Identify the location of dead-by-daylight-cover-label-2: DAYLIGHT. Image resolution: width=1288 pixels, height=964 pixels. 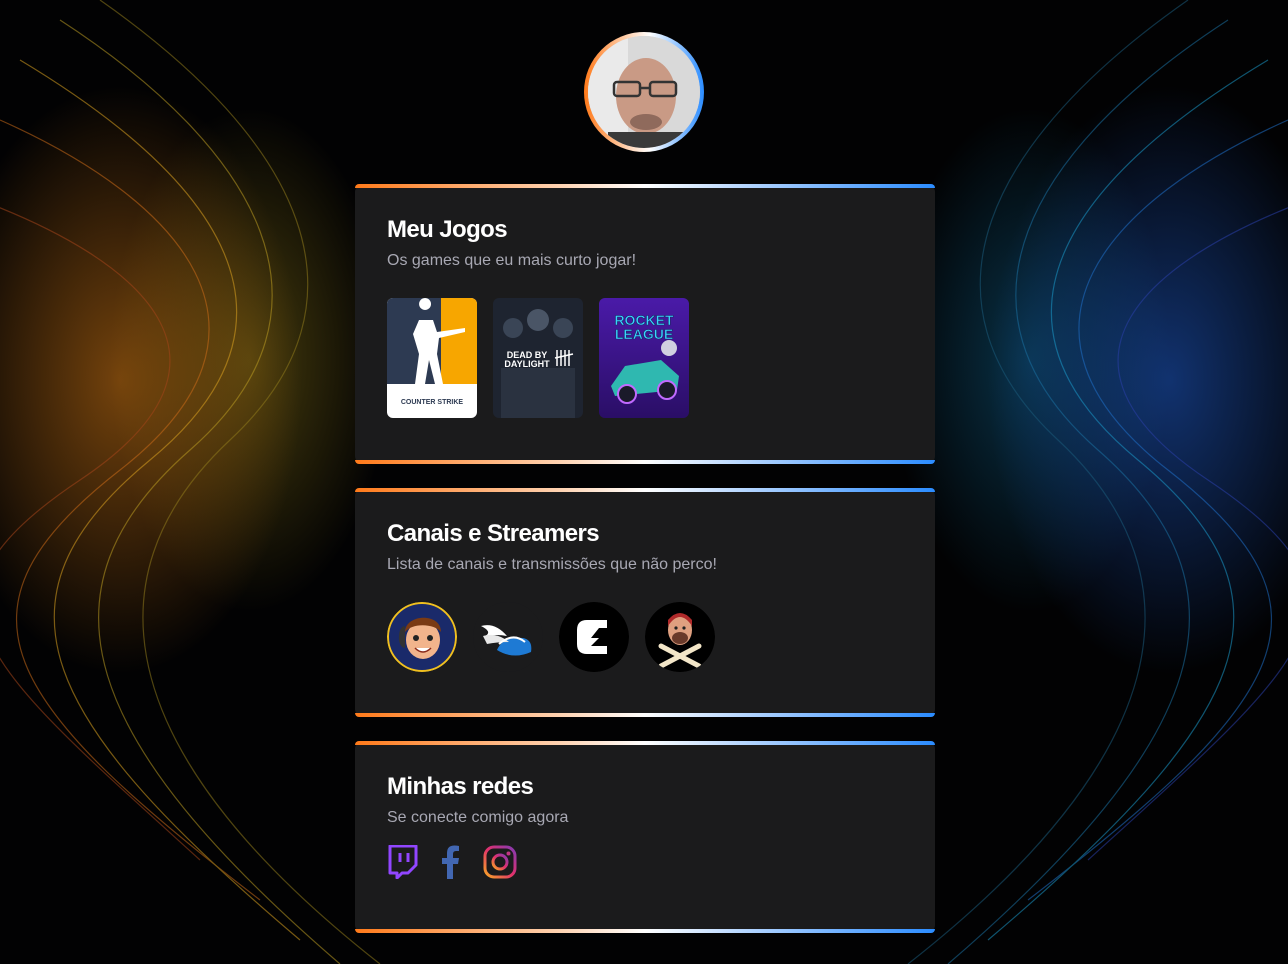
(527, 364).